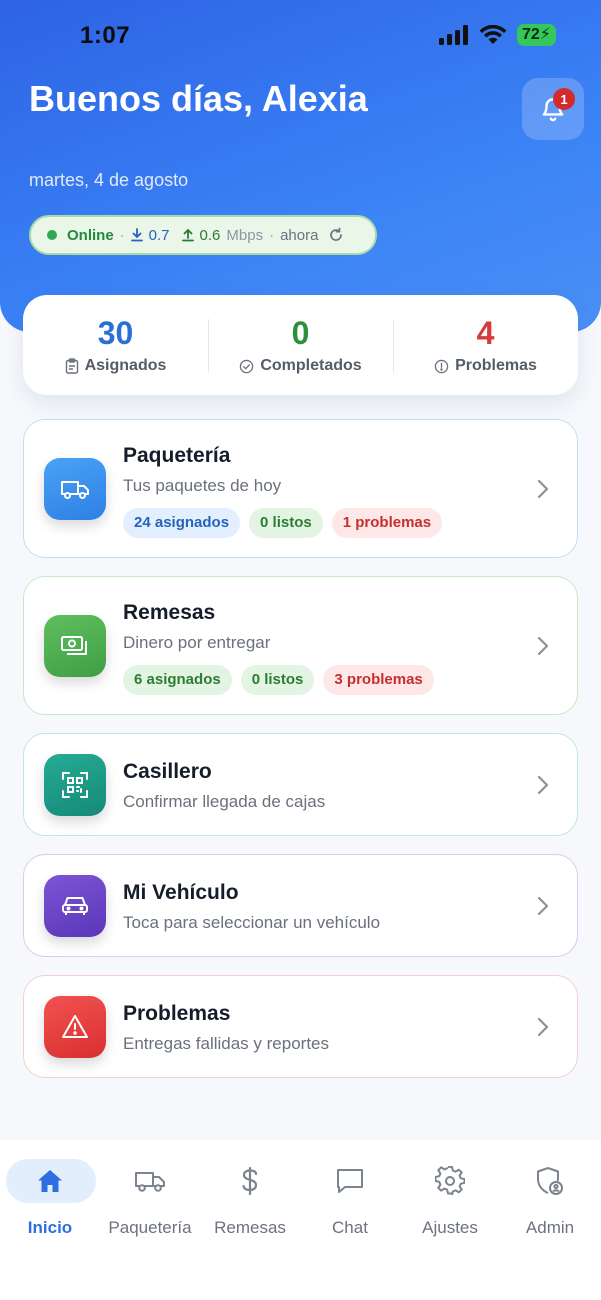 This screenshot has width=601, height=1300. What do you see at coordinates (350, 1203) in the screenshot?
I see `tab-chat: Chat` at bounding box center [350, 1203].